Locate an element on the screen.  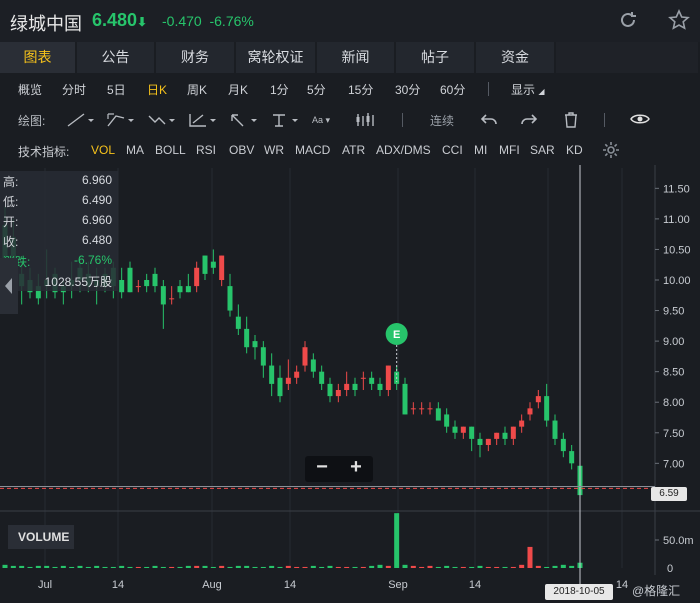
indicator-boll: BOLL is located at coordinates (170, 150).